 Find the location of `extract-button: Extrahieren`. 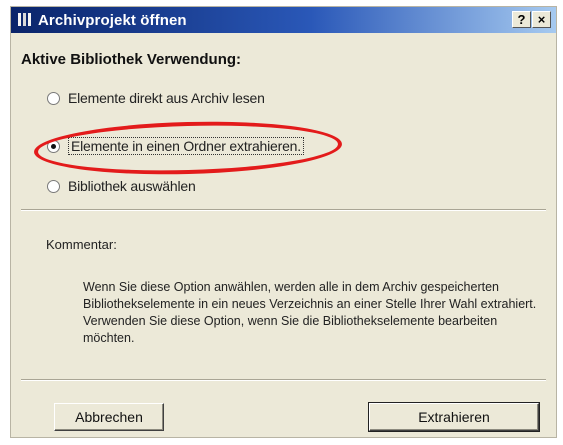

extract-button: Extrahieren is located at coordinates (454, 417).